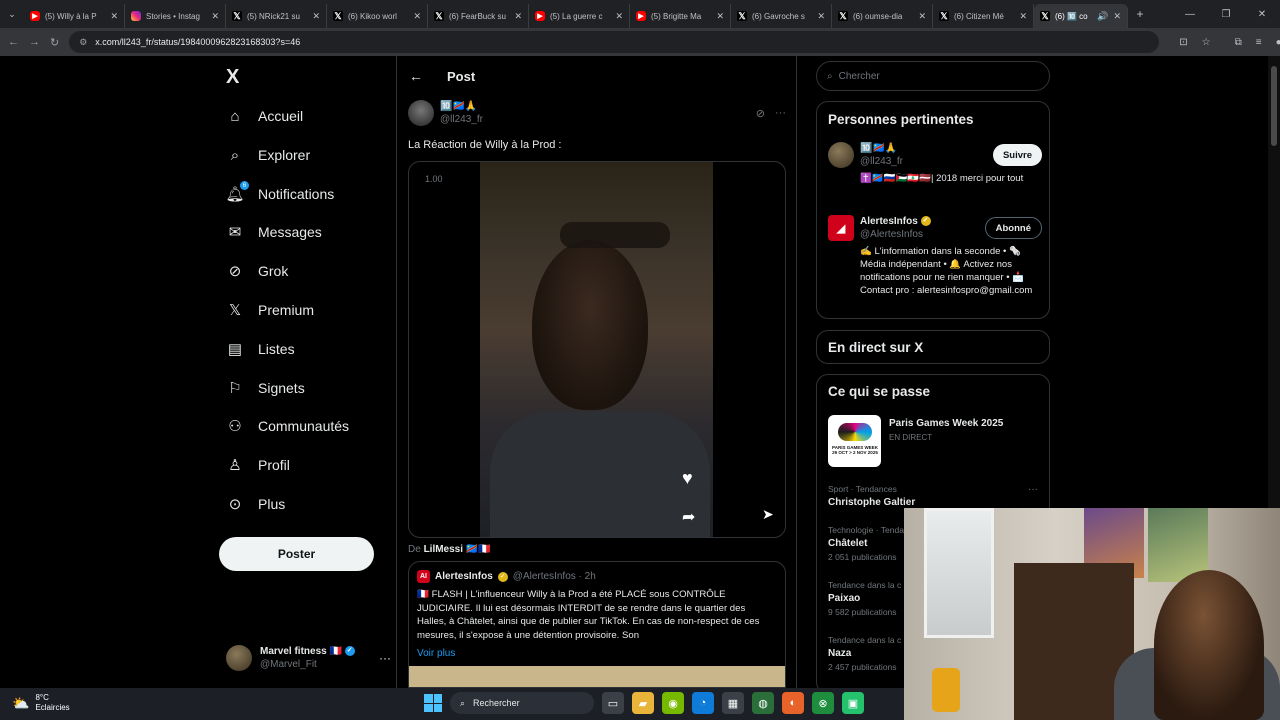 The image size is (1280, 720). I want to click on author-name: 🔟🇨🇩🙏, so click(461, 106).